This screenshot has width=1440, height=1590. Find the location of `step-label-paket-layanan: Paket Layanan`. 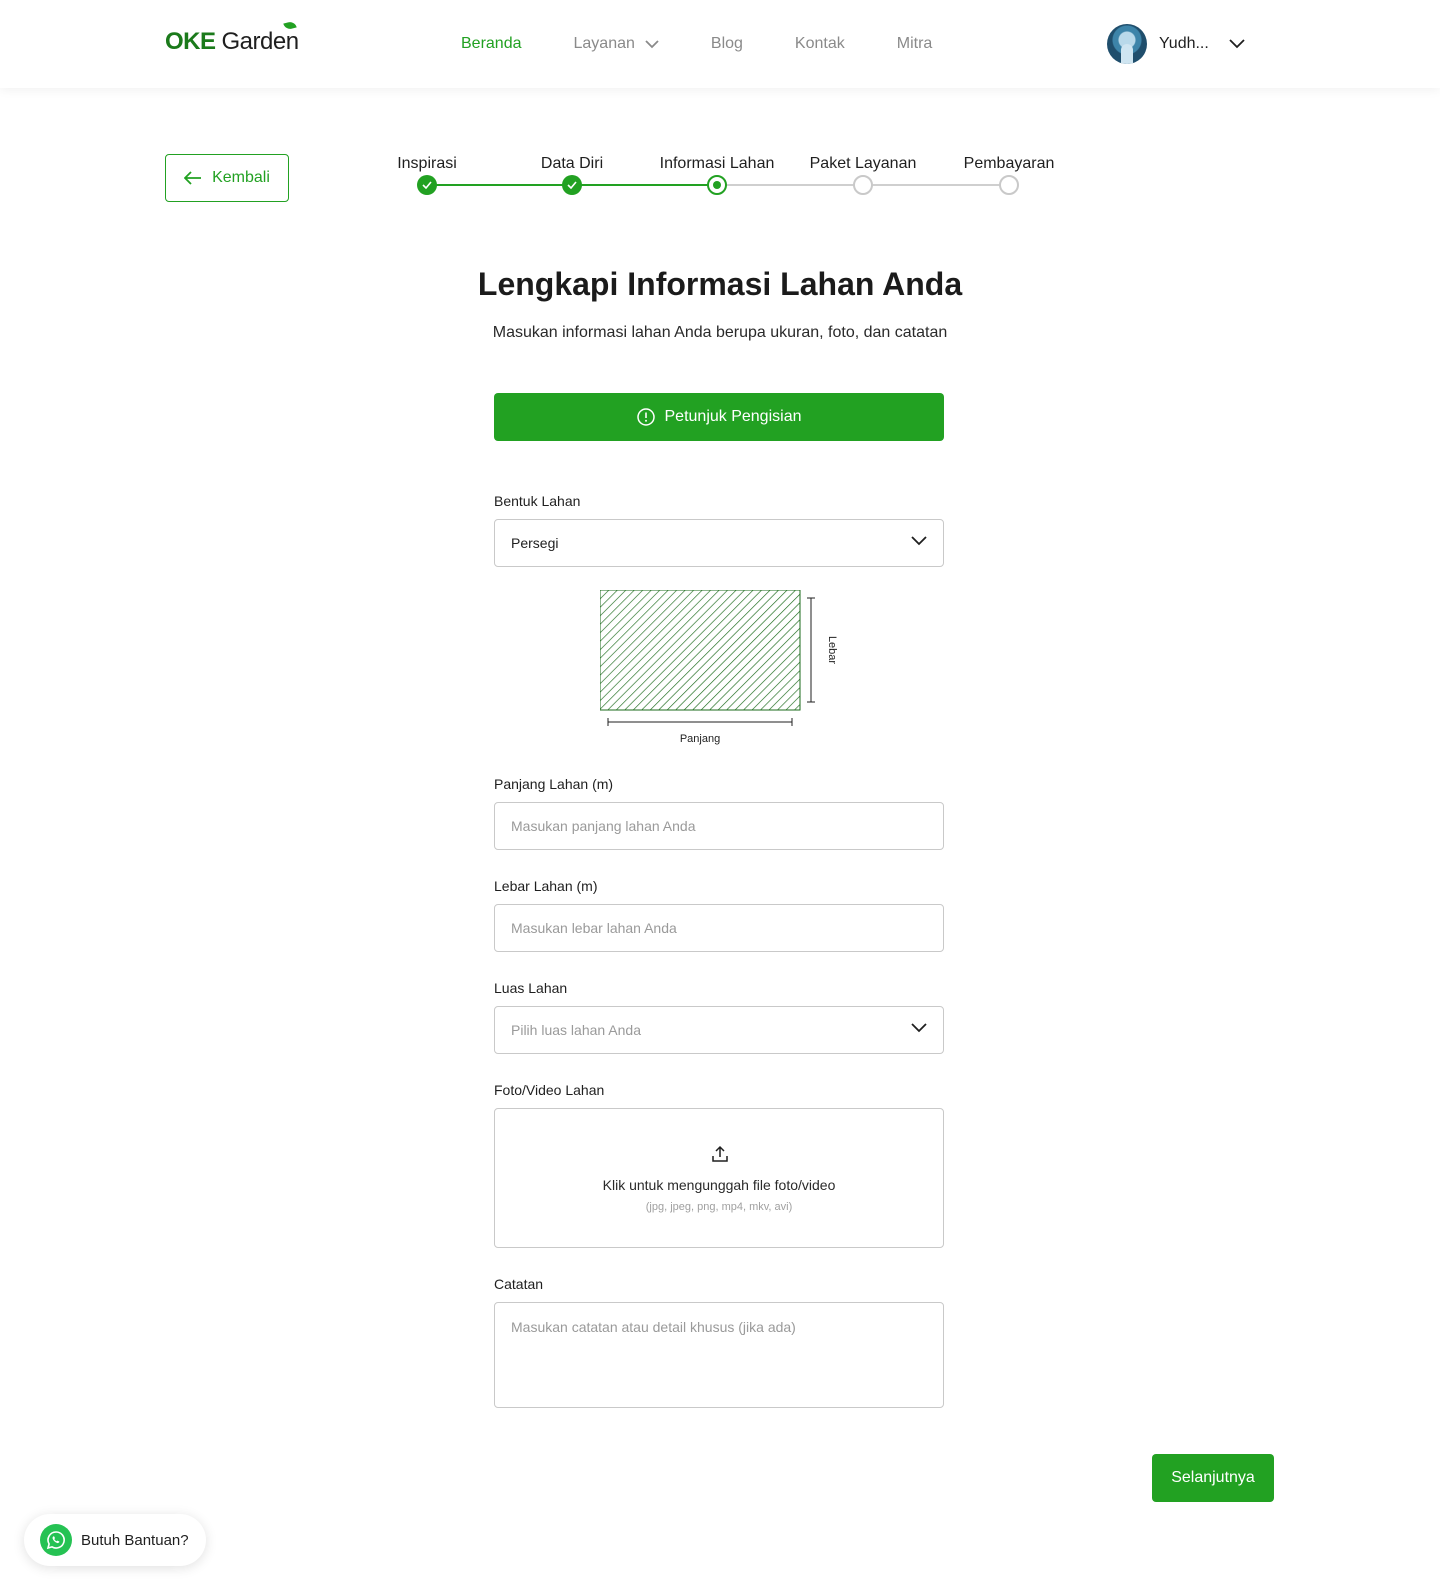

step-label-paket-layanan: Paket Layanan is located at coordinates (863, 163).